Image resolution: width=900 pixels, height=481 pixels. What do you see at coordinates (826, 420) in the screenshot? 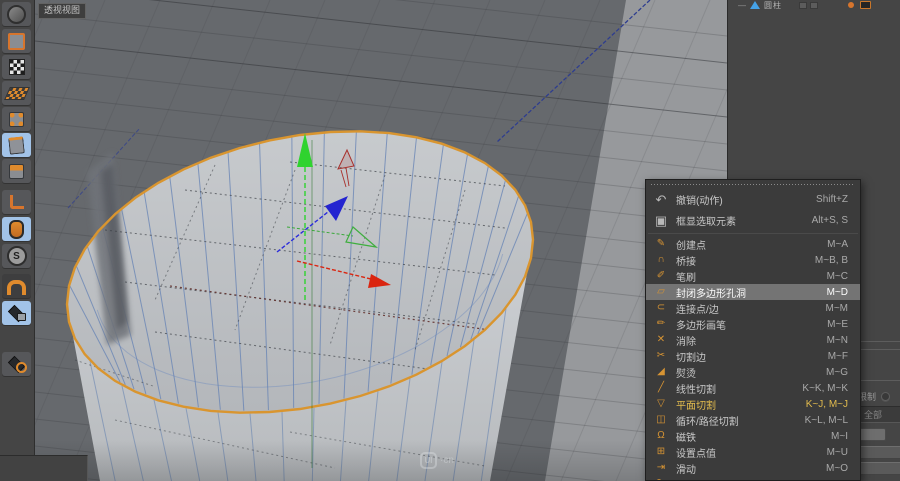
I see `menu-item-shortcut: K~L, M~L` at bounding box center [826, 420].